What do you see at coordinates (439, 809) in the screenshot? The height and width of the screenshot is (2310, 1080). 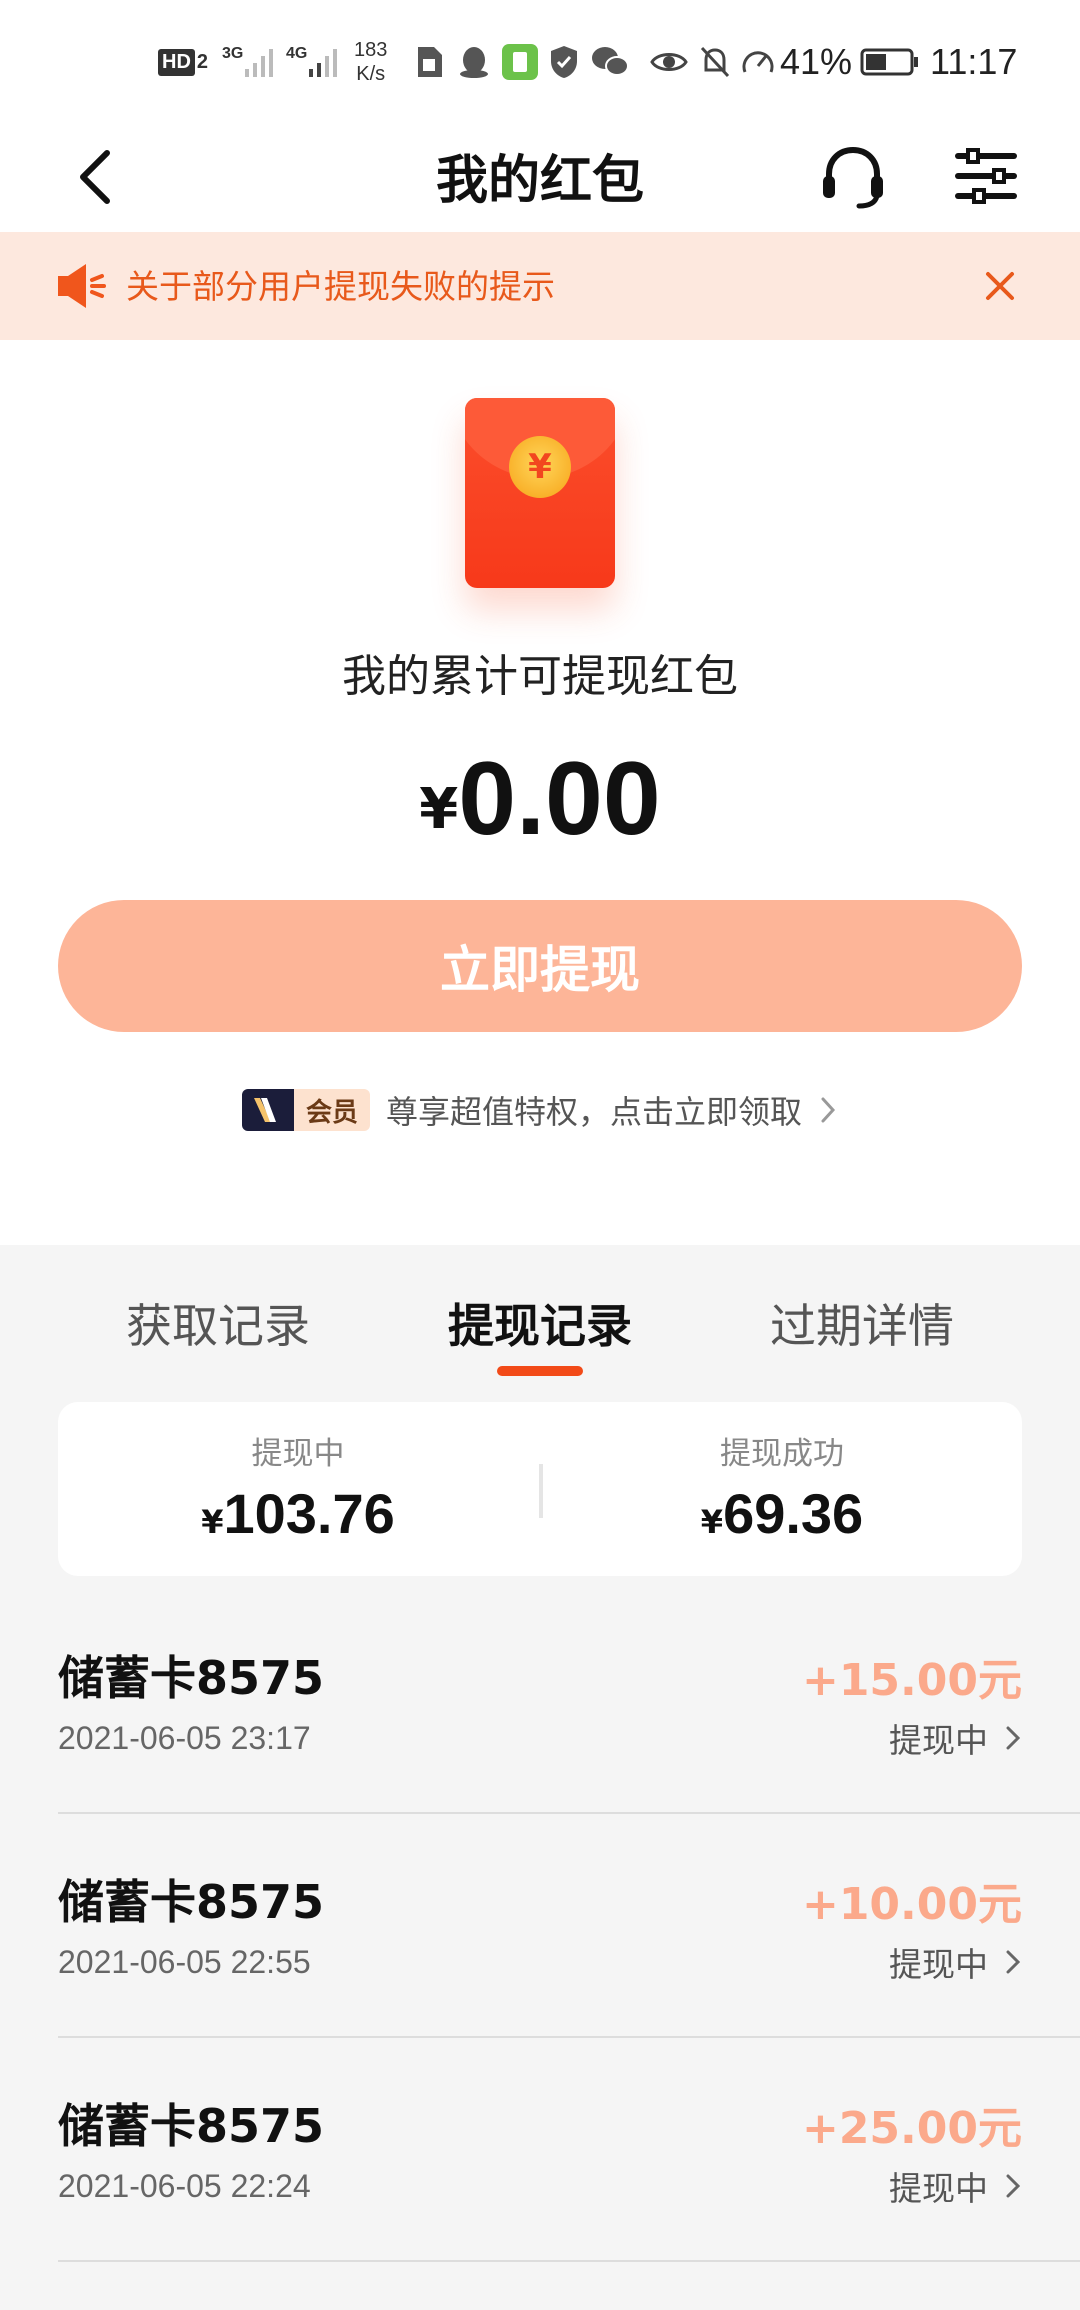 I see `balance-currency: ¥` at bounding box center [439, 809].